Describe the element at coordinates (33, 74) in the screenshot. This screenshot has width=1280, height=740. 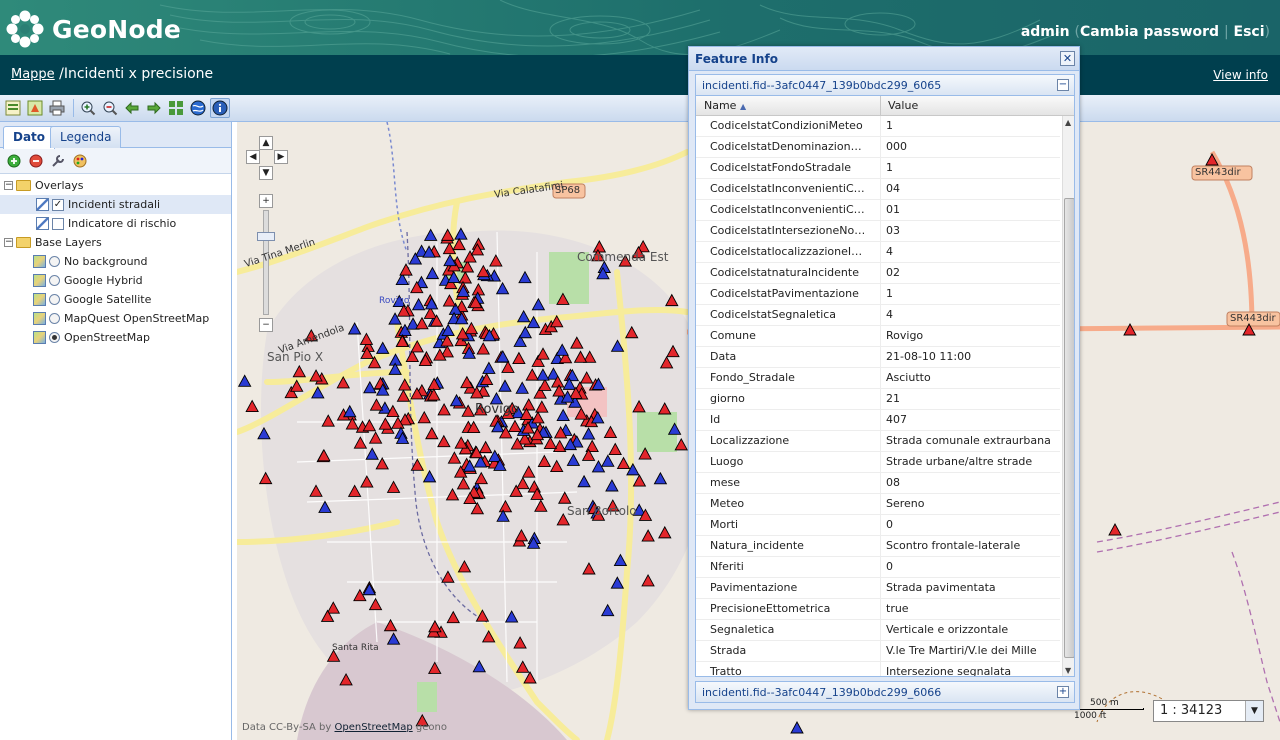
I see `breadcrumb-maps-link: Mappe` at that location.